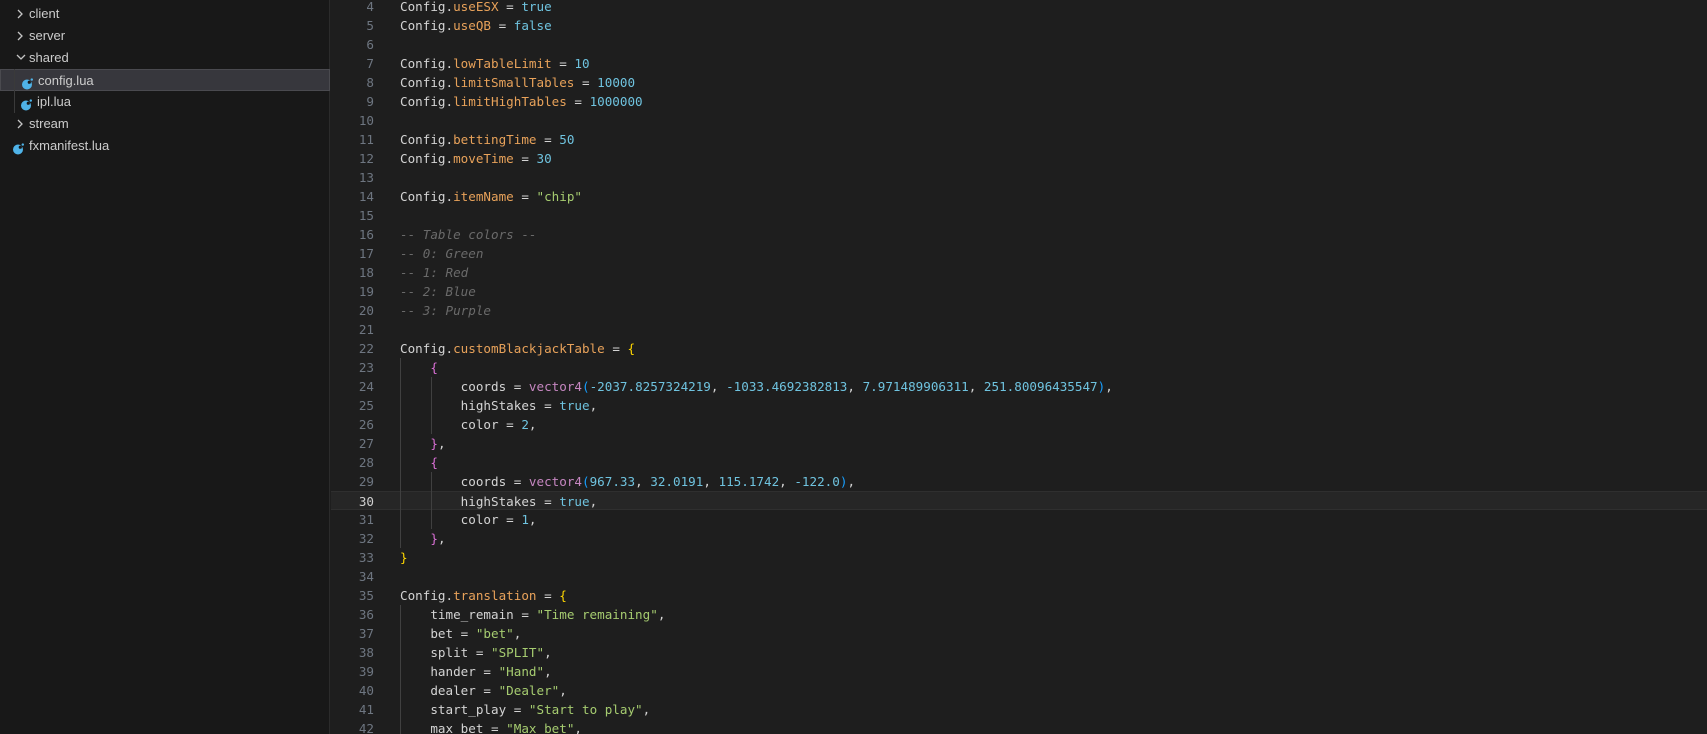 This screenshot has height=734, width=1707. Describe the element at coordinates (366, 652) in the screenshot. I see `line-number: 38` at that location.